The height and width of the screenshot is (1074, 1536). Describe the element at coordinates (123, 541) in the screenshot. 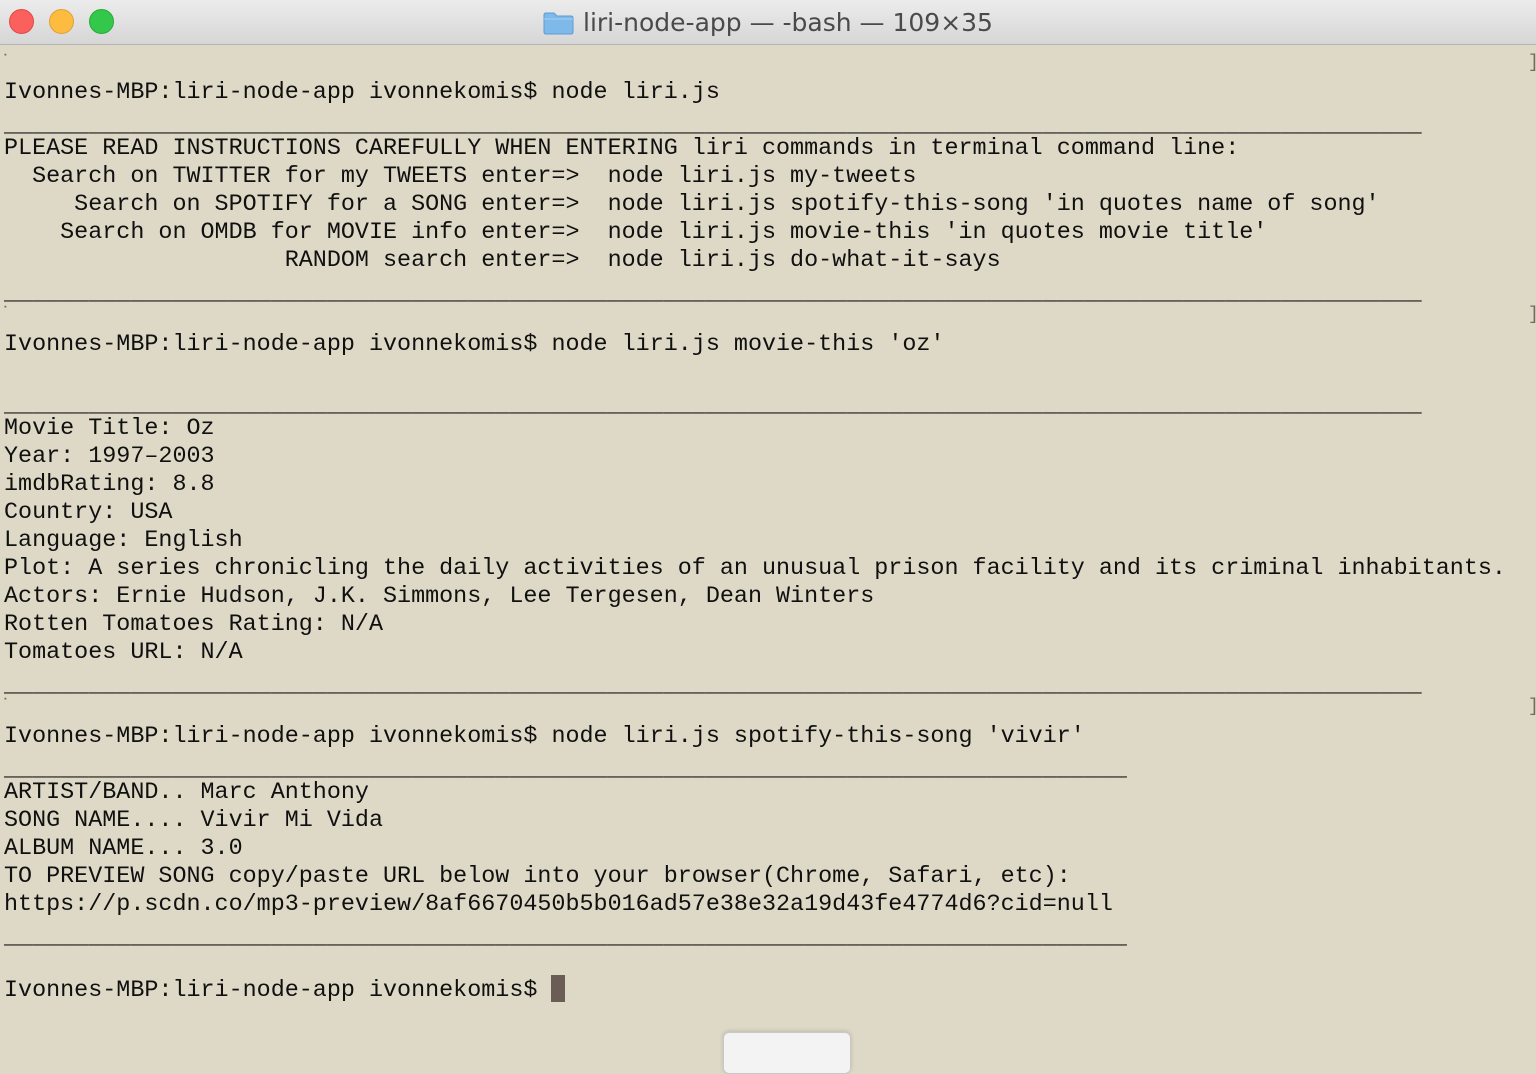

I see `output-line: Language: English` at that location.